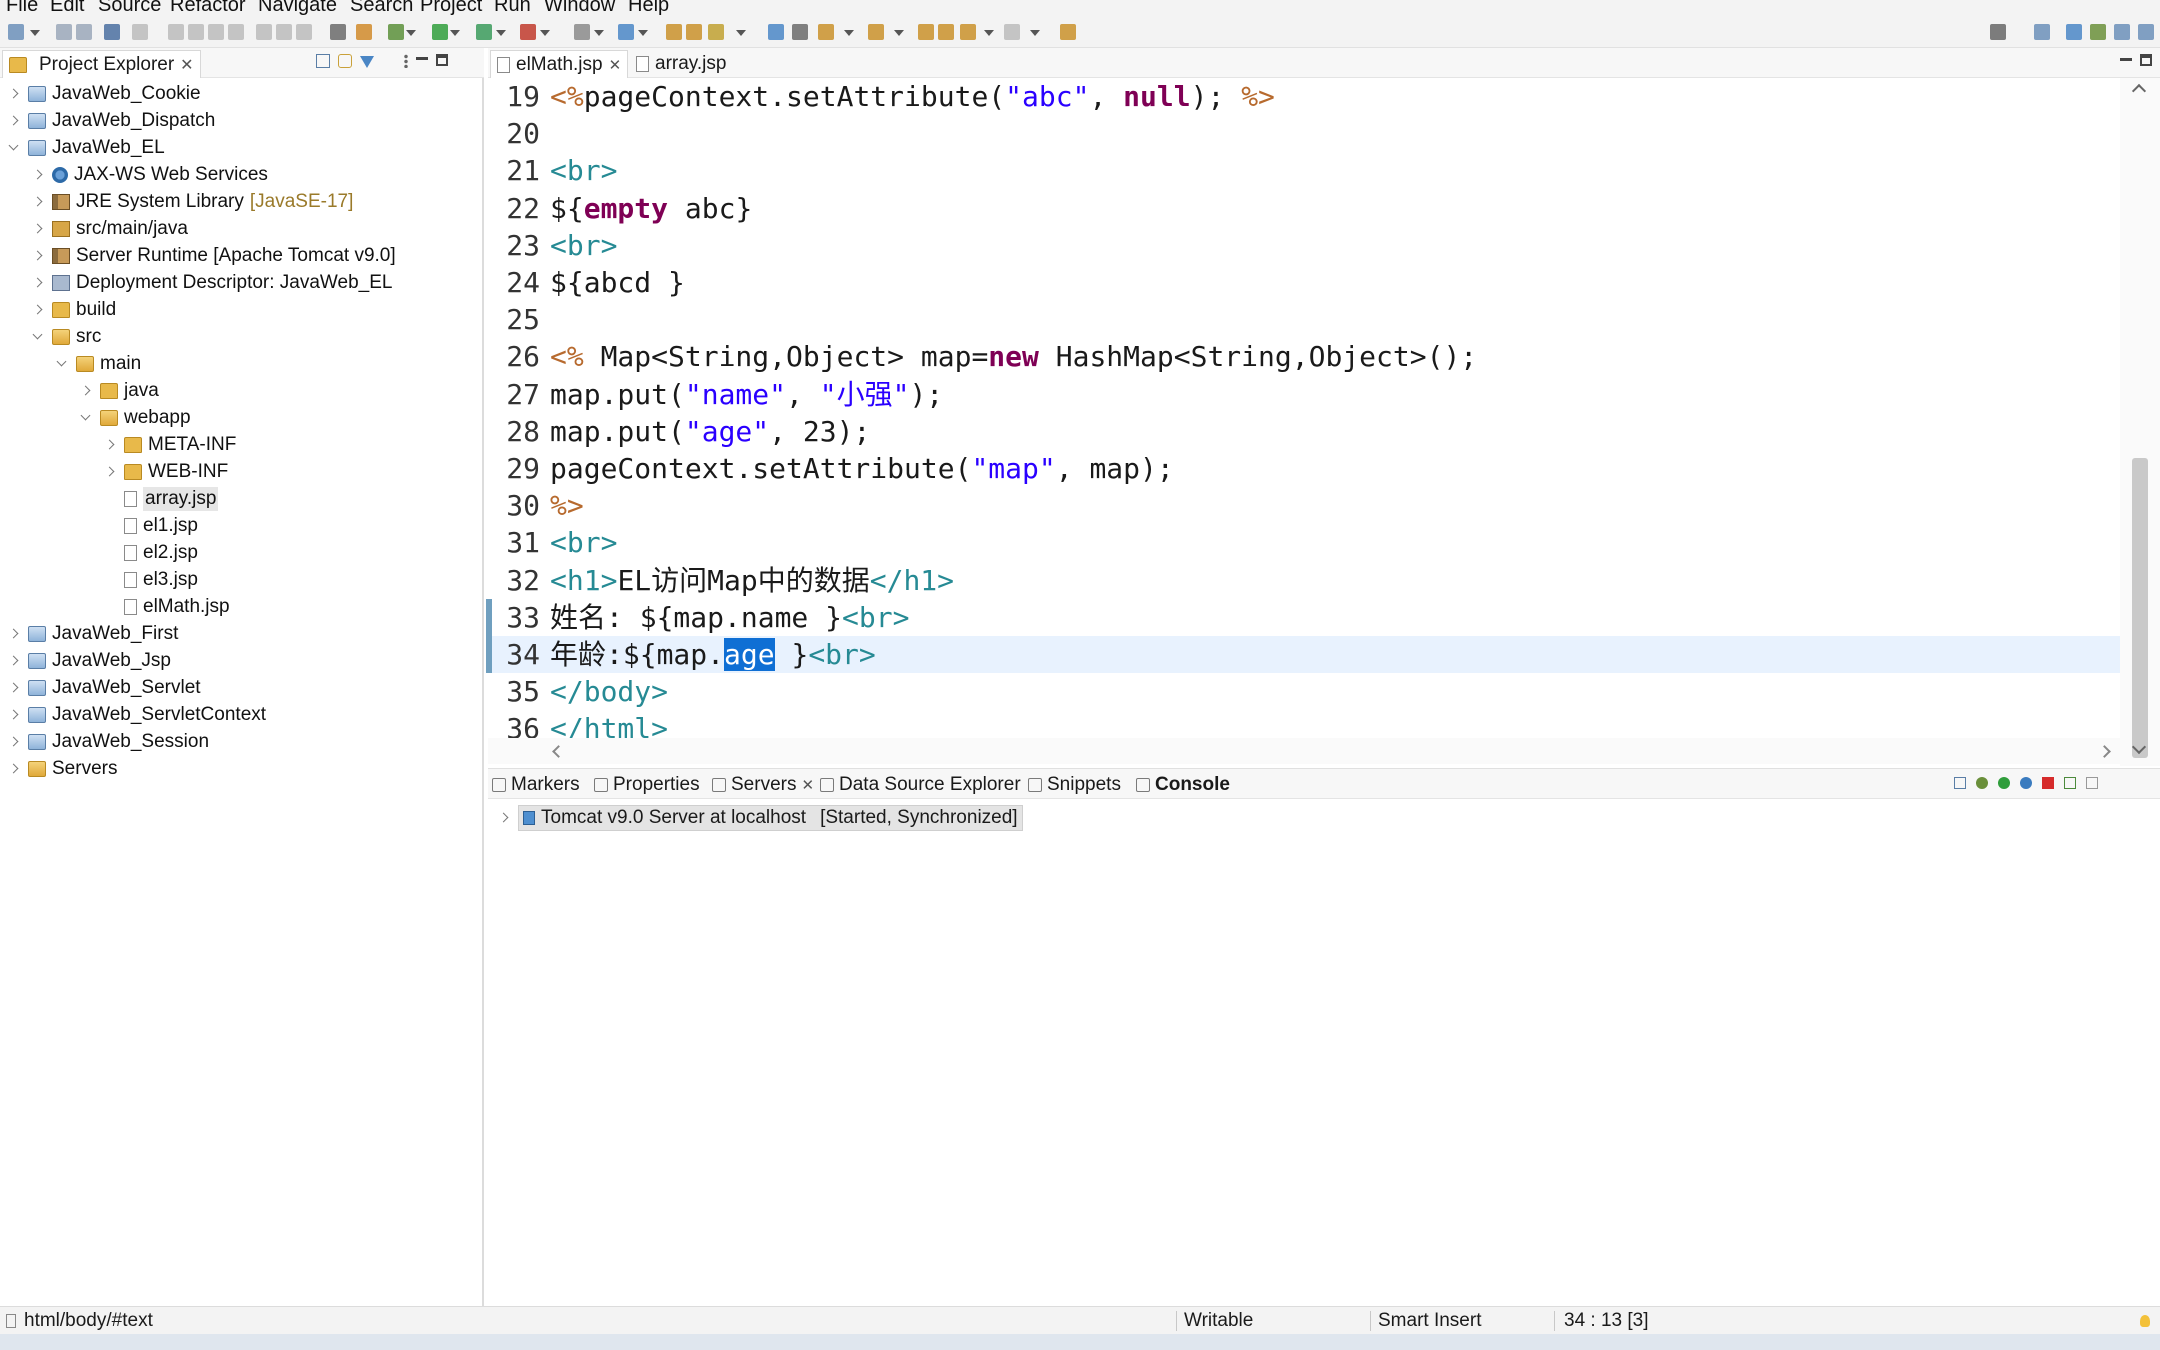 This screenshot has width=2160, height=1350. Describe the element at coordinates (920, 785) in the screenshot. I see `tab-data-source-explorer: Data Source Explorer` at that location.